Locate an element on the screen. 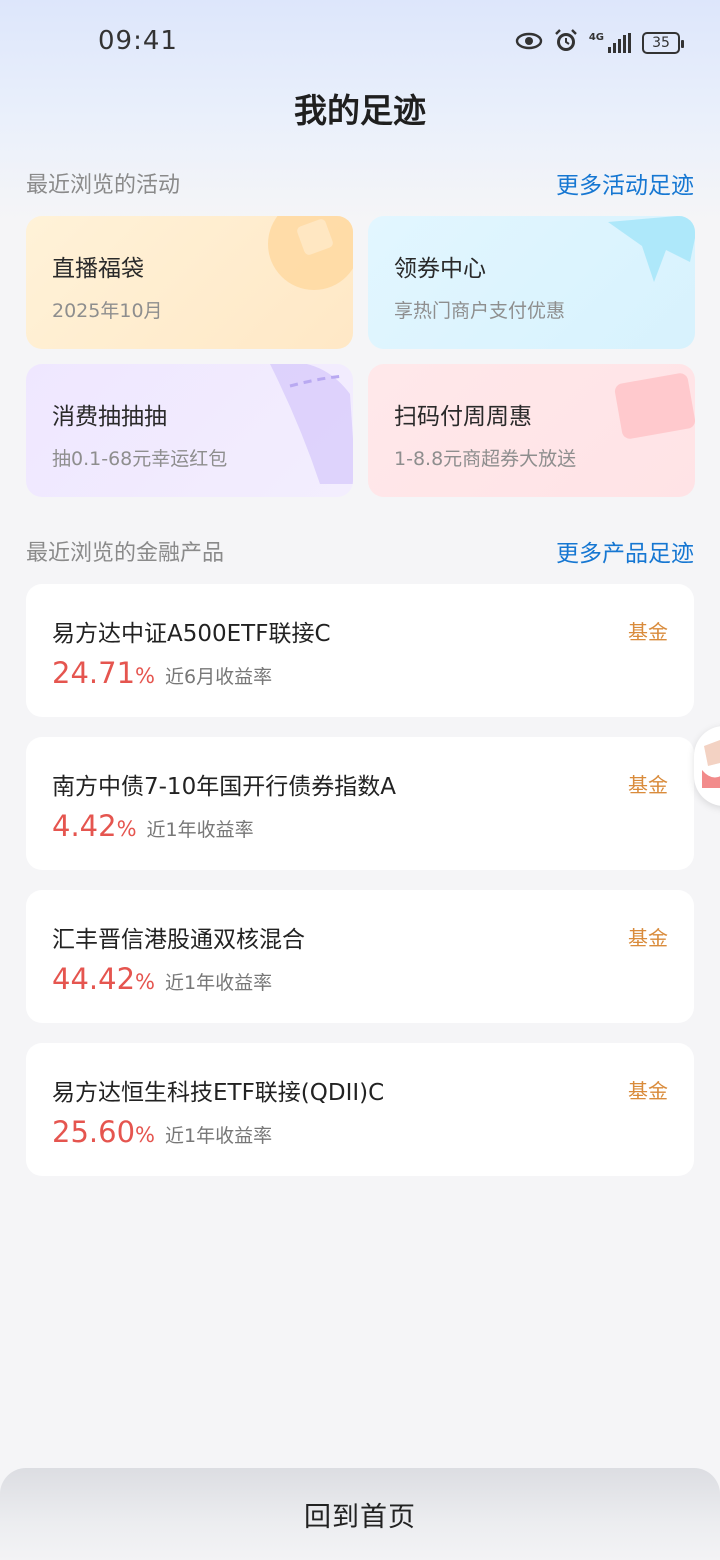 This screenshot has height=1560, width=720. activity-title: 消费抽抽抽 is located at coordinates (109, 417).